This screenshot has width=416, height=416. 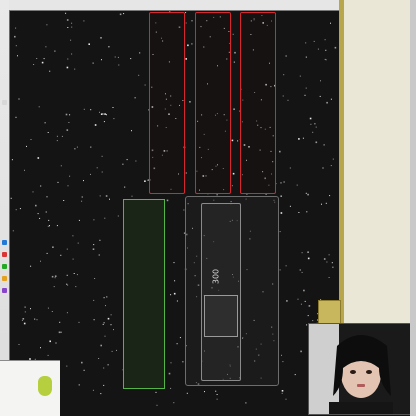 What do you see at coordinates (216, 276) in the screenshot?
I see `score-value: 300` at bounding box center [216, 276].